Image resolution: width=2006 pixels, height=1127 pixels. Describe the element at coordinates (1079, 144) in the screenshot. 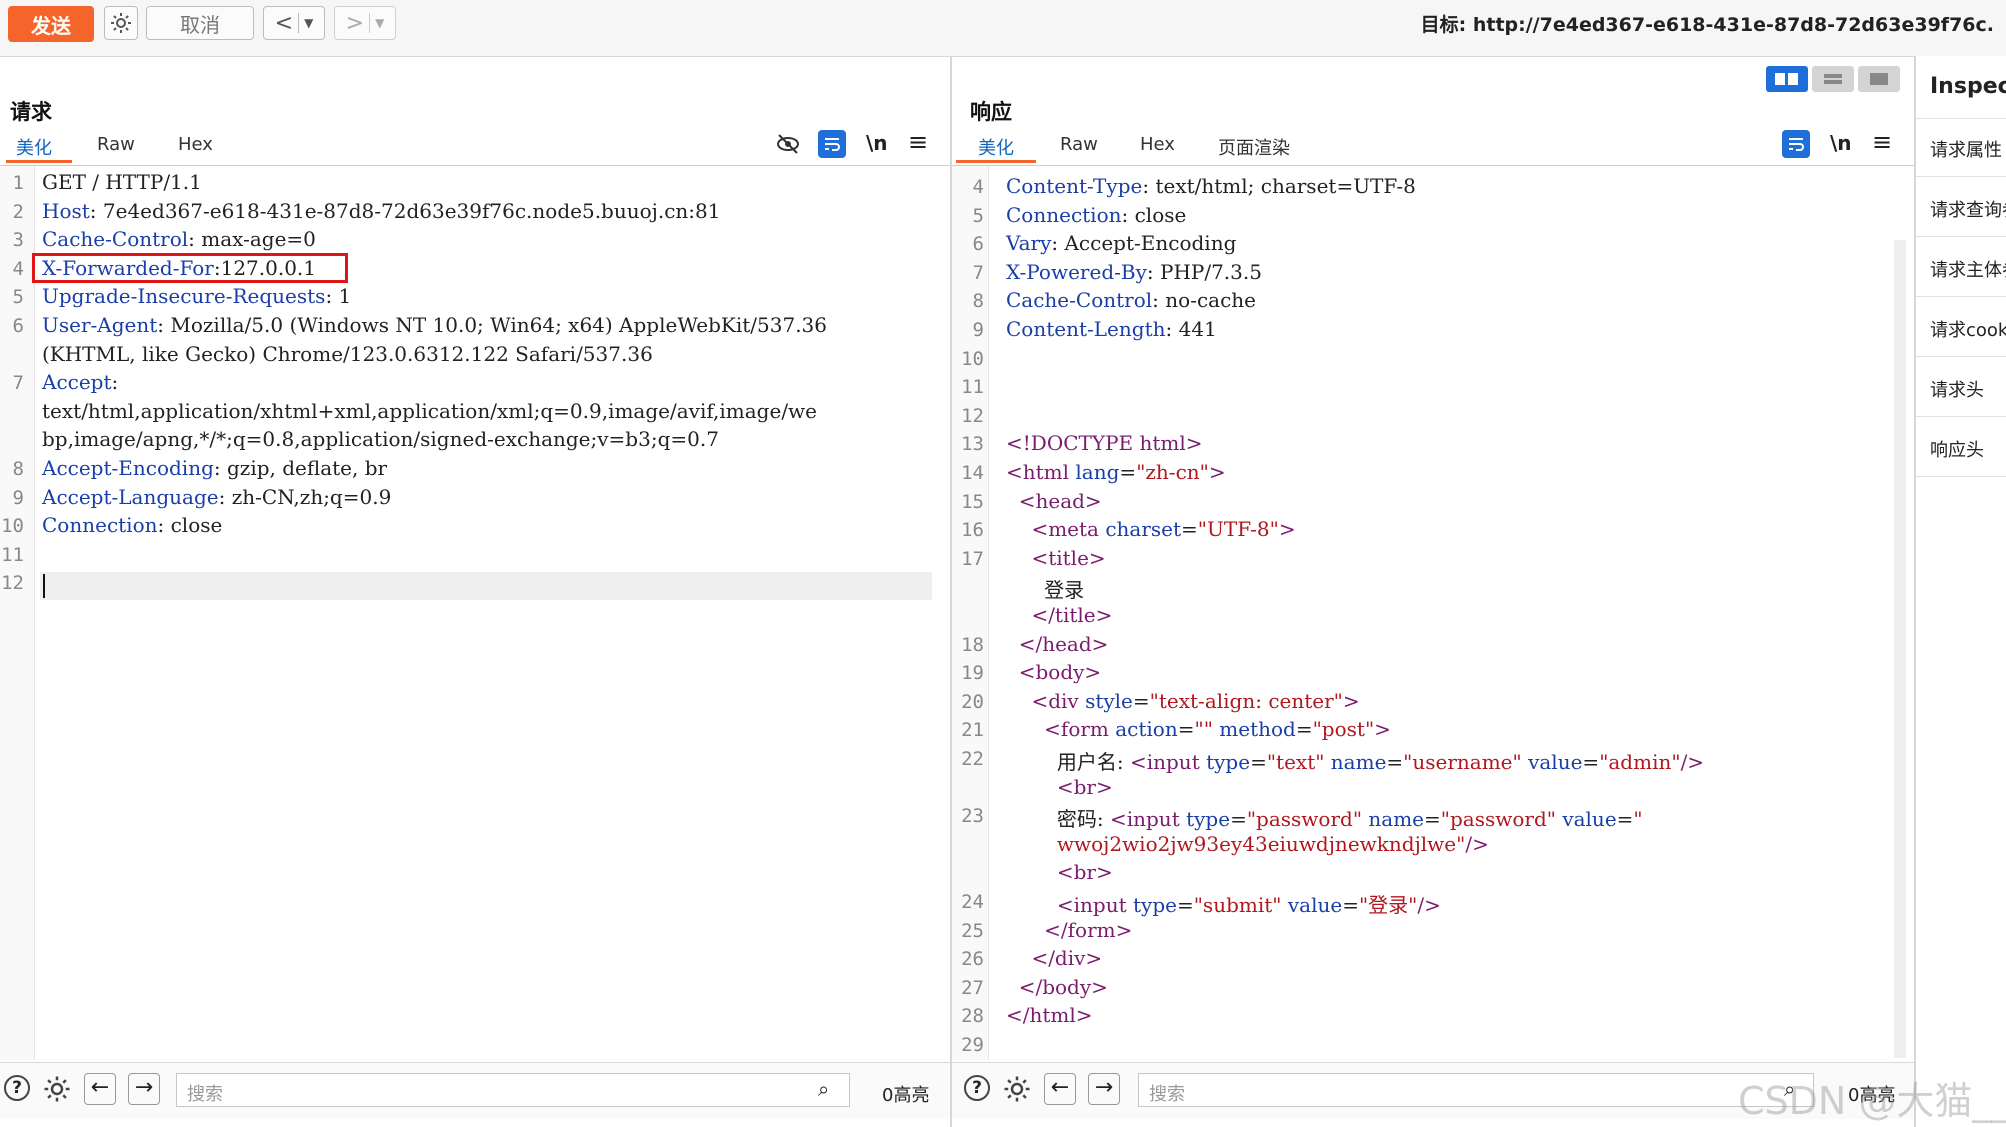

I see `response-tab-raw: Raw` at that location.